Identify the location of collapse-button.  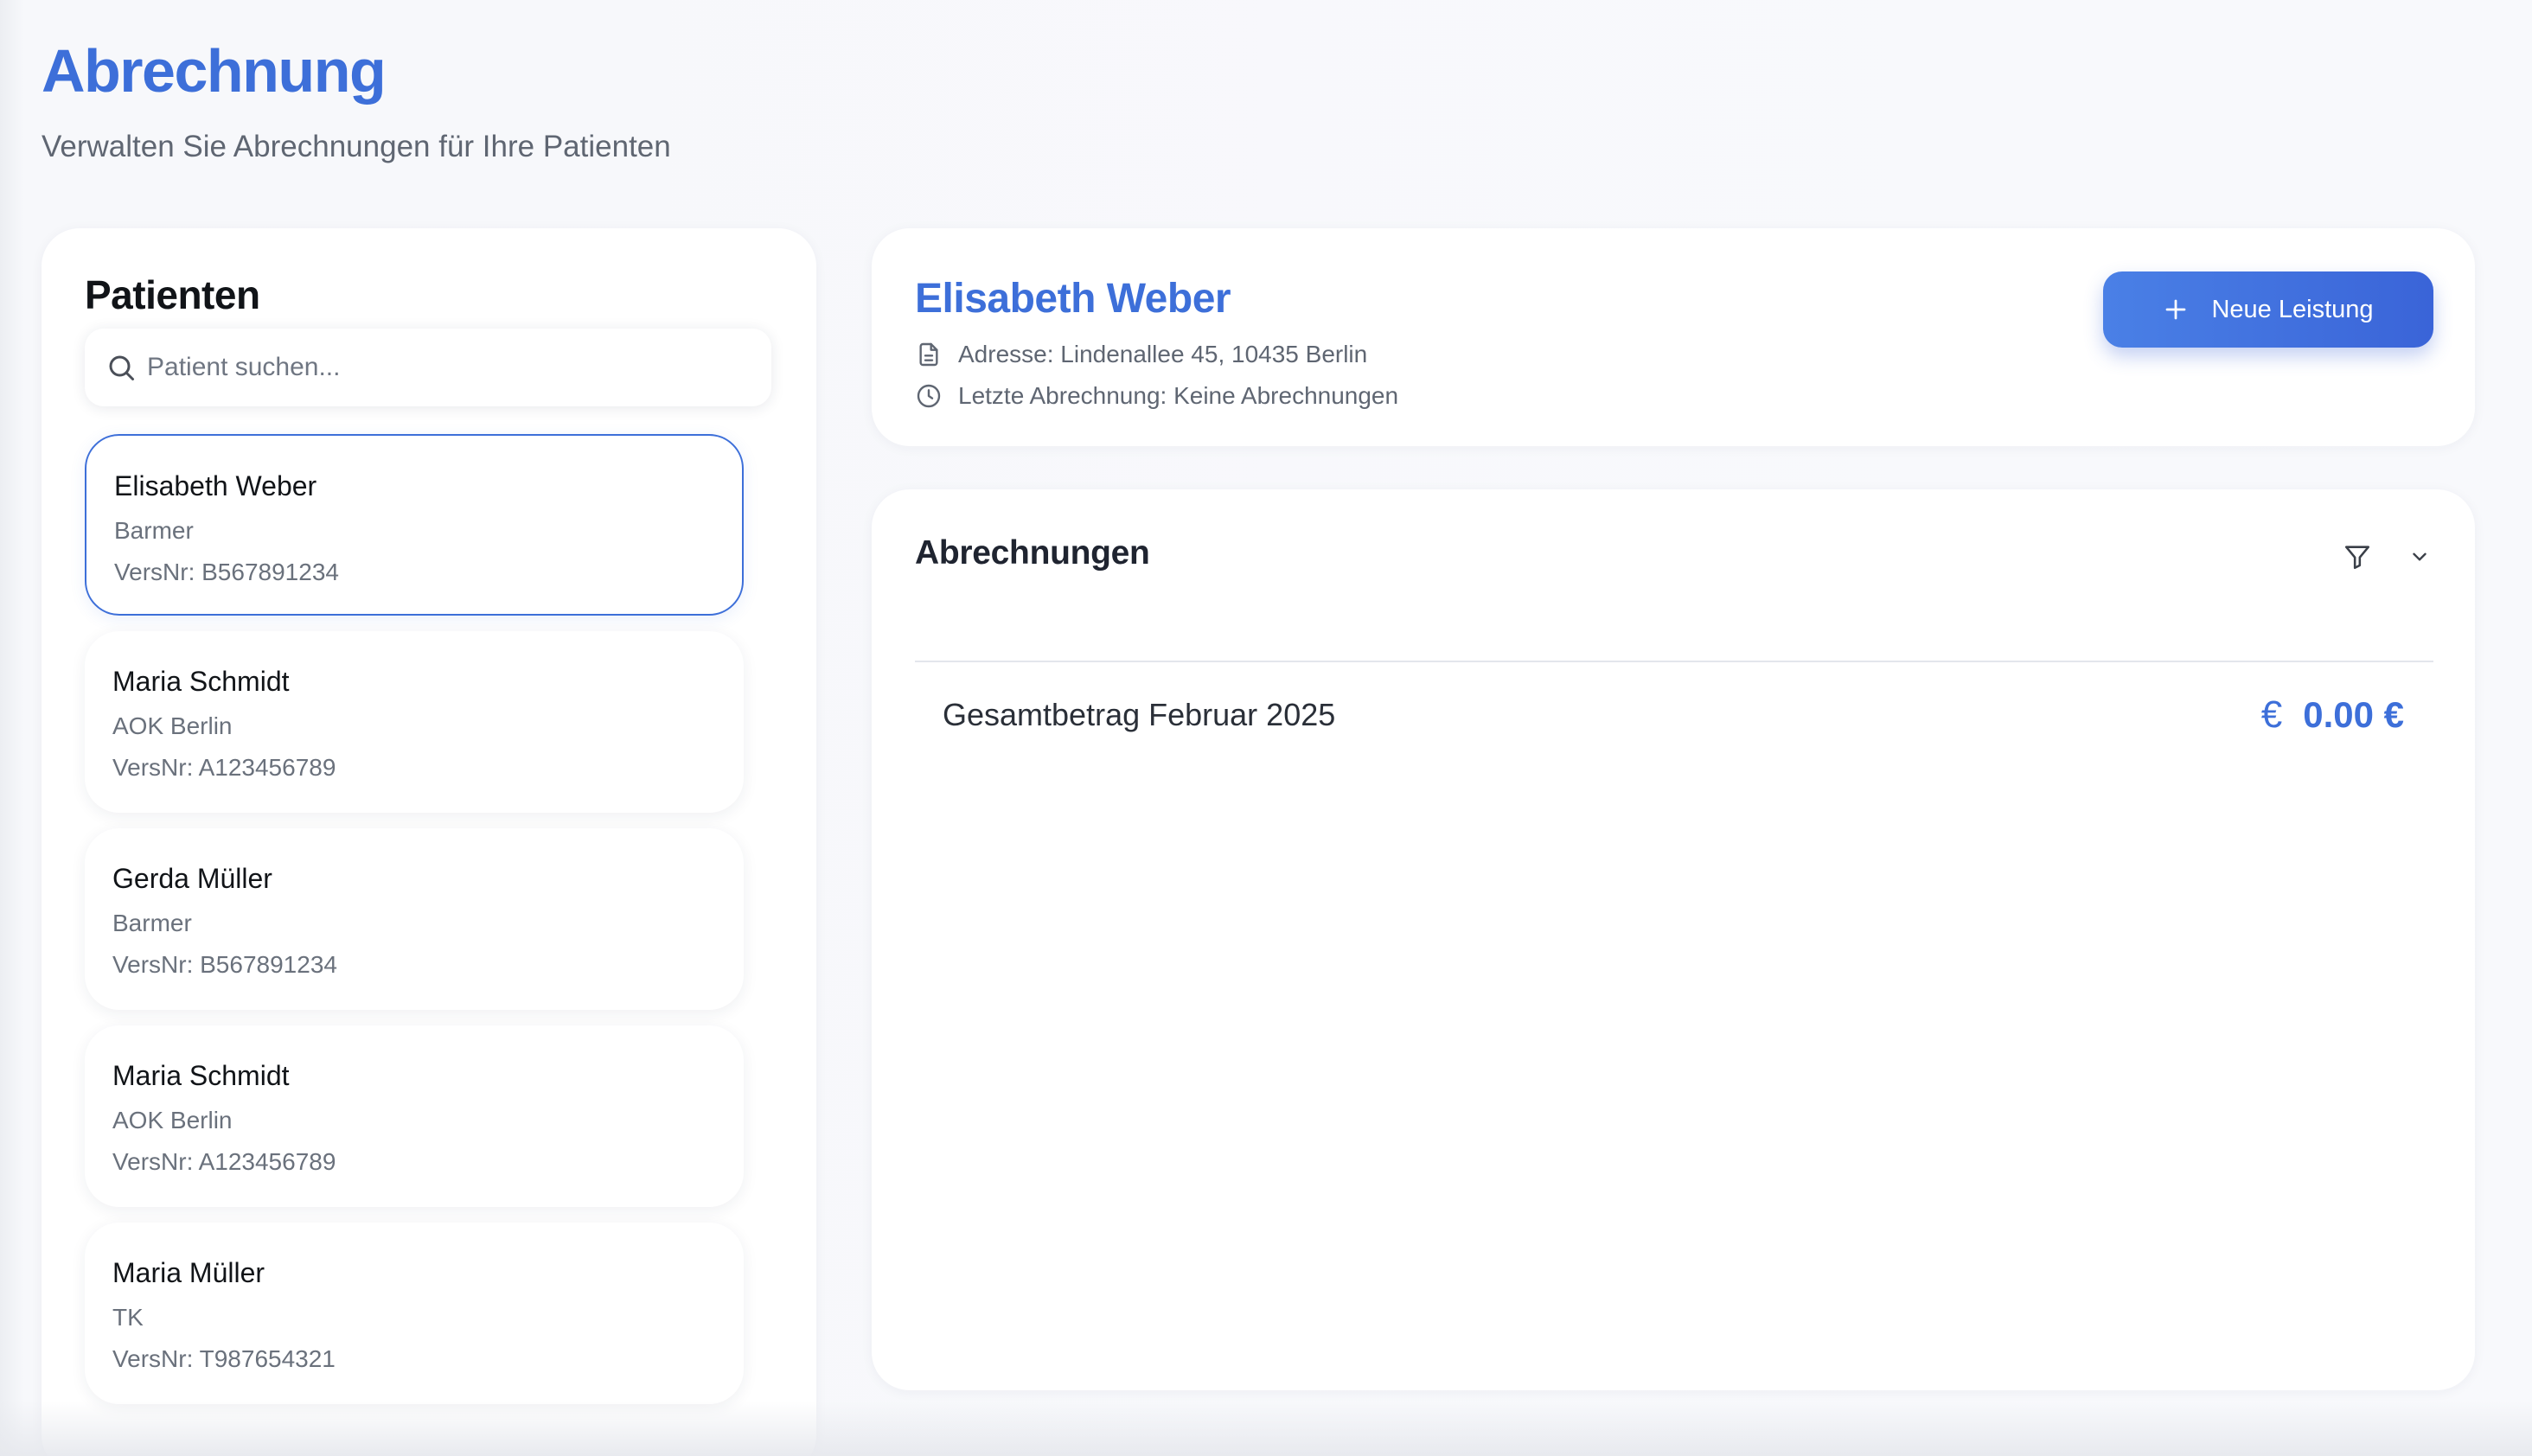
(2419, 557).